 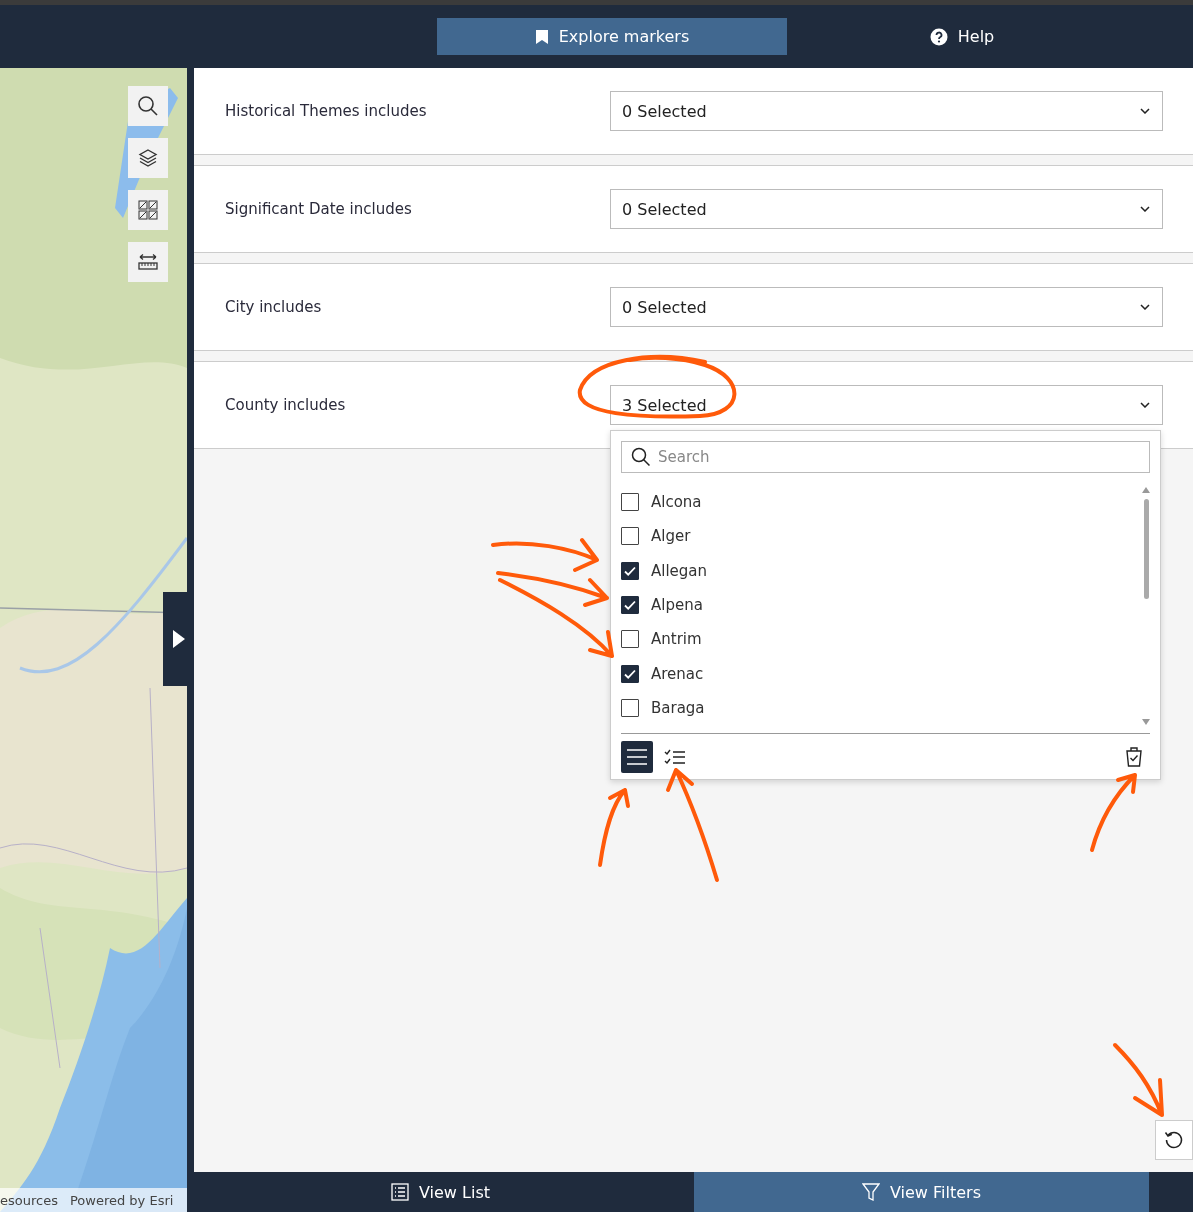 I want to click on grid-icon, so click(x=148, y=210).